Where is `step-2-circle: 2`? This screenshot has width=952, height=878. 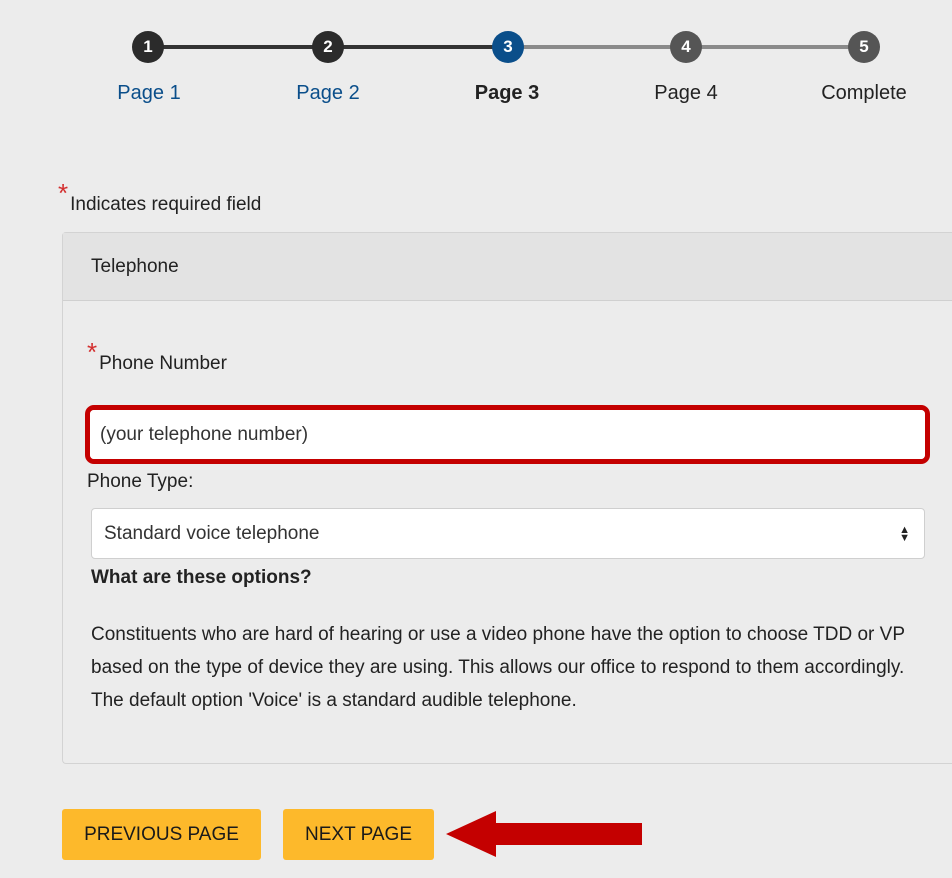
step-2-circle: 2 is located at coordinates (328, 47).